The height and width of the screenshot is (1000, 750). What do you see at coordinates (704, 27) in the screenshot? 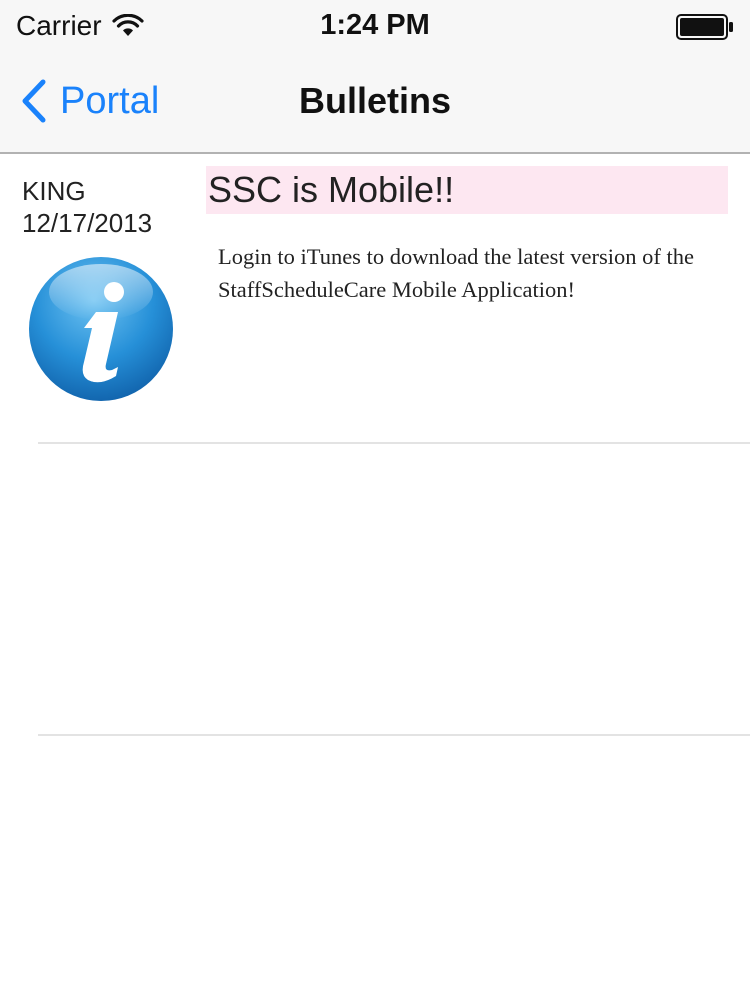
I see `battery-icon` at bounding box center [704, 27].